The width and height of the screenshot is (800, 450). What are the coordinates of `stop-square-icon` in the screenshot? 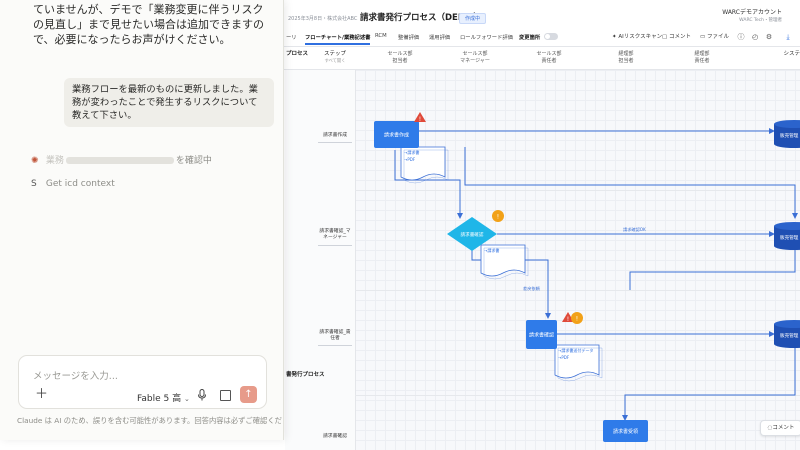 It's located at (225, 395).